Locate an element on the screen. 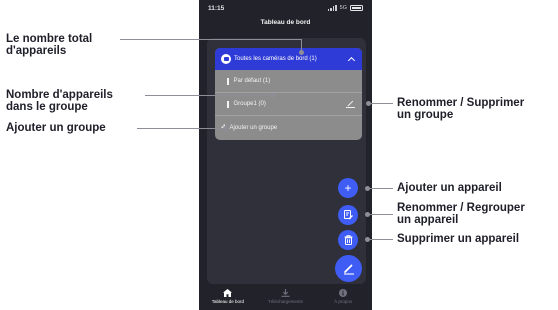 The image size is (558, 310). group-header: Toutes les caméras de bord (1) is located at coordinates (288, 59).